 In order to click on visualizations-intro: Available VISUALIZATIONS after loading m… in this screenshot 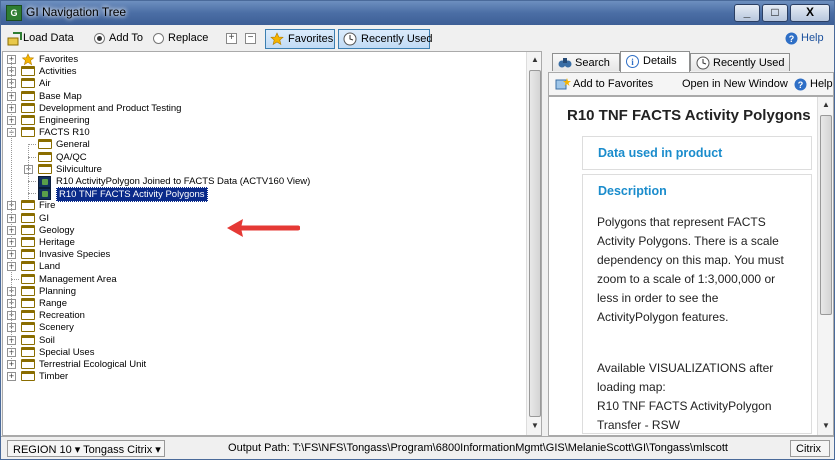, I will do `click(685, 377)`.